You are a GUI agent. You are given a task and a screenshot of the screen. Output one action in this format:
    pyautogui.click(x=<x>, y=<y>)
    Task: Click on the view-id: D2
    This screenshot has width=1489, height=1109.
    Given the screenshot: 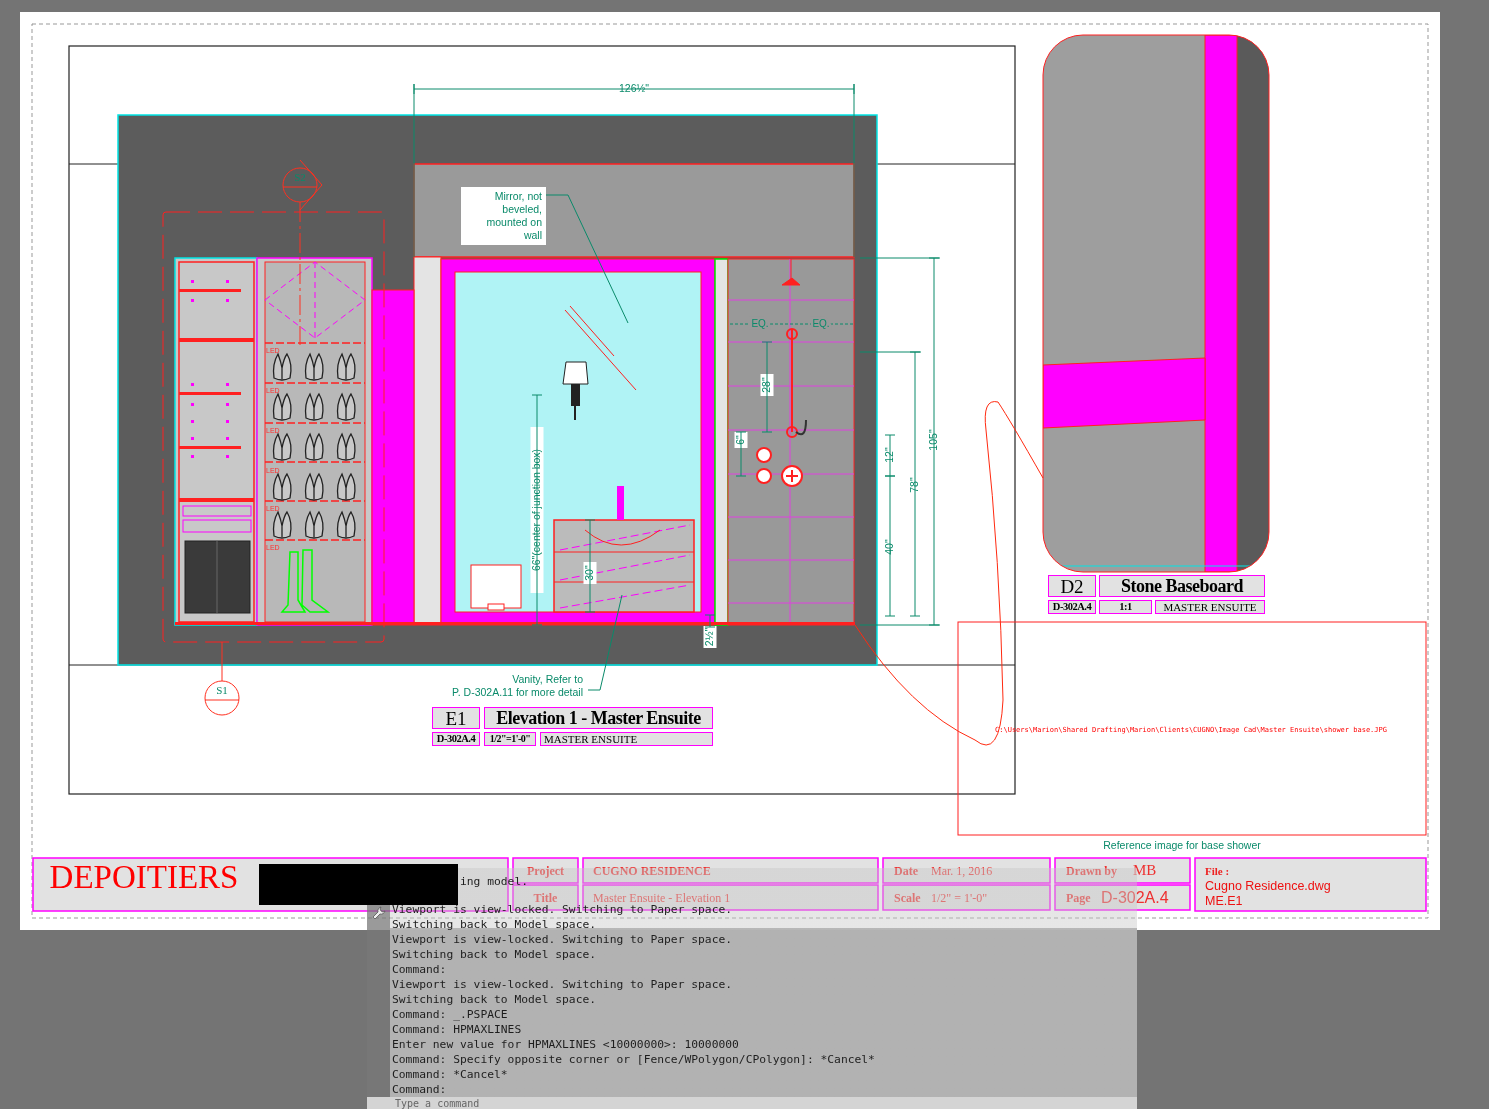 What is the action you would take?
    pyautogui.click(x=1072, y=586)
    